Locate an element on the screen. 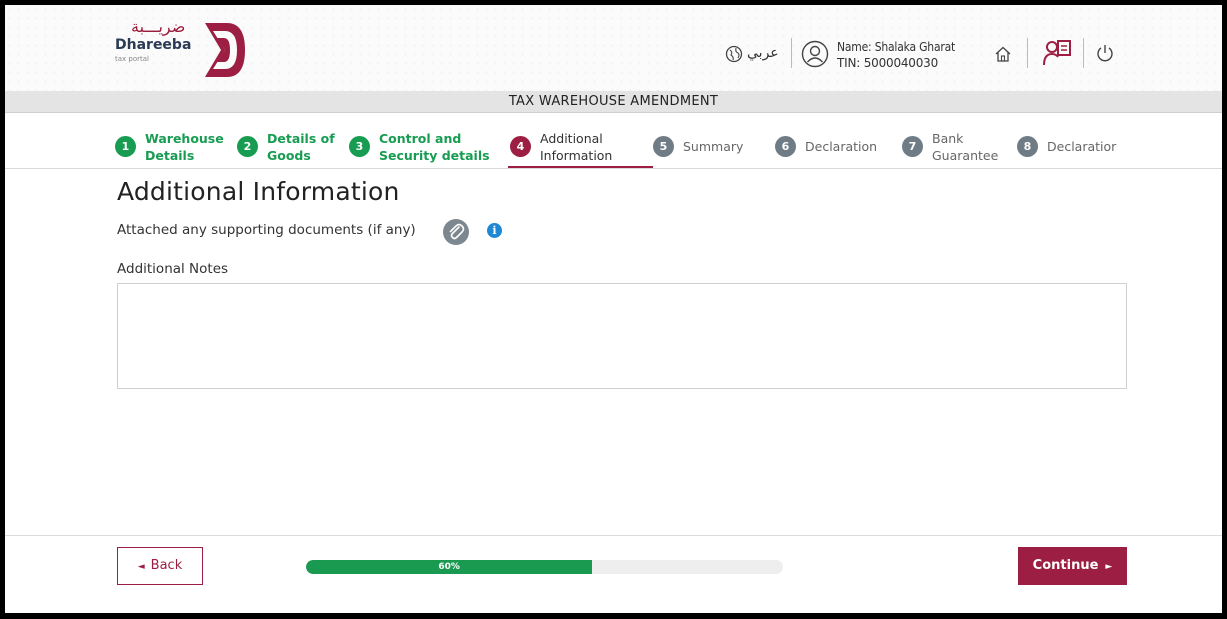 This screenshot has height=619, width=1227. home-icon is located at coordinates (1003, 54).